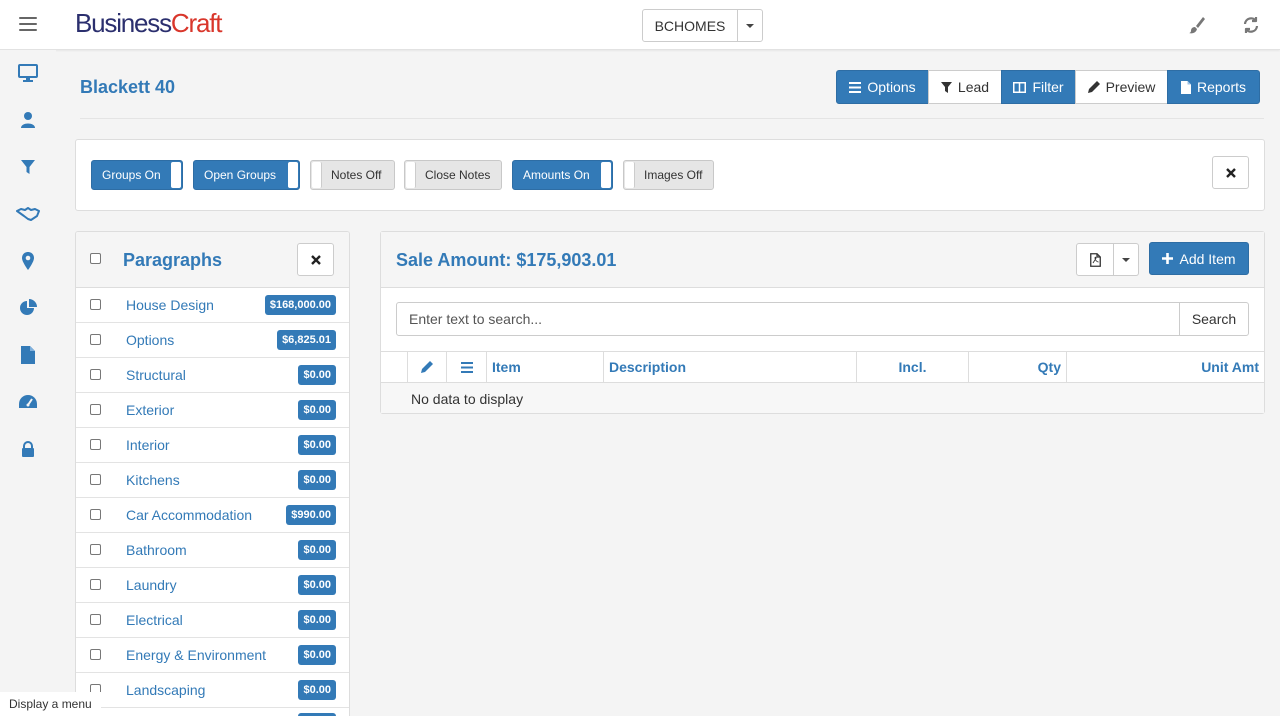  What do you see at coordinates (1196, 25) in the screenshot?
I see `paintbrush-icon` at bounding box center [1196, 25].